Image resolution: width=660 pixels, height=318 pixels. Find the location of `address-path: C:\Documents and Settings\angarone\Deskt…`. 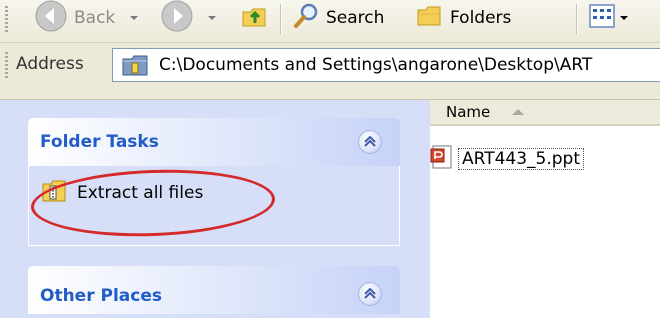

address-path: C:\Documents and Settings\angarone\Deskt… is located at coordinates (376, 65).